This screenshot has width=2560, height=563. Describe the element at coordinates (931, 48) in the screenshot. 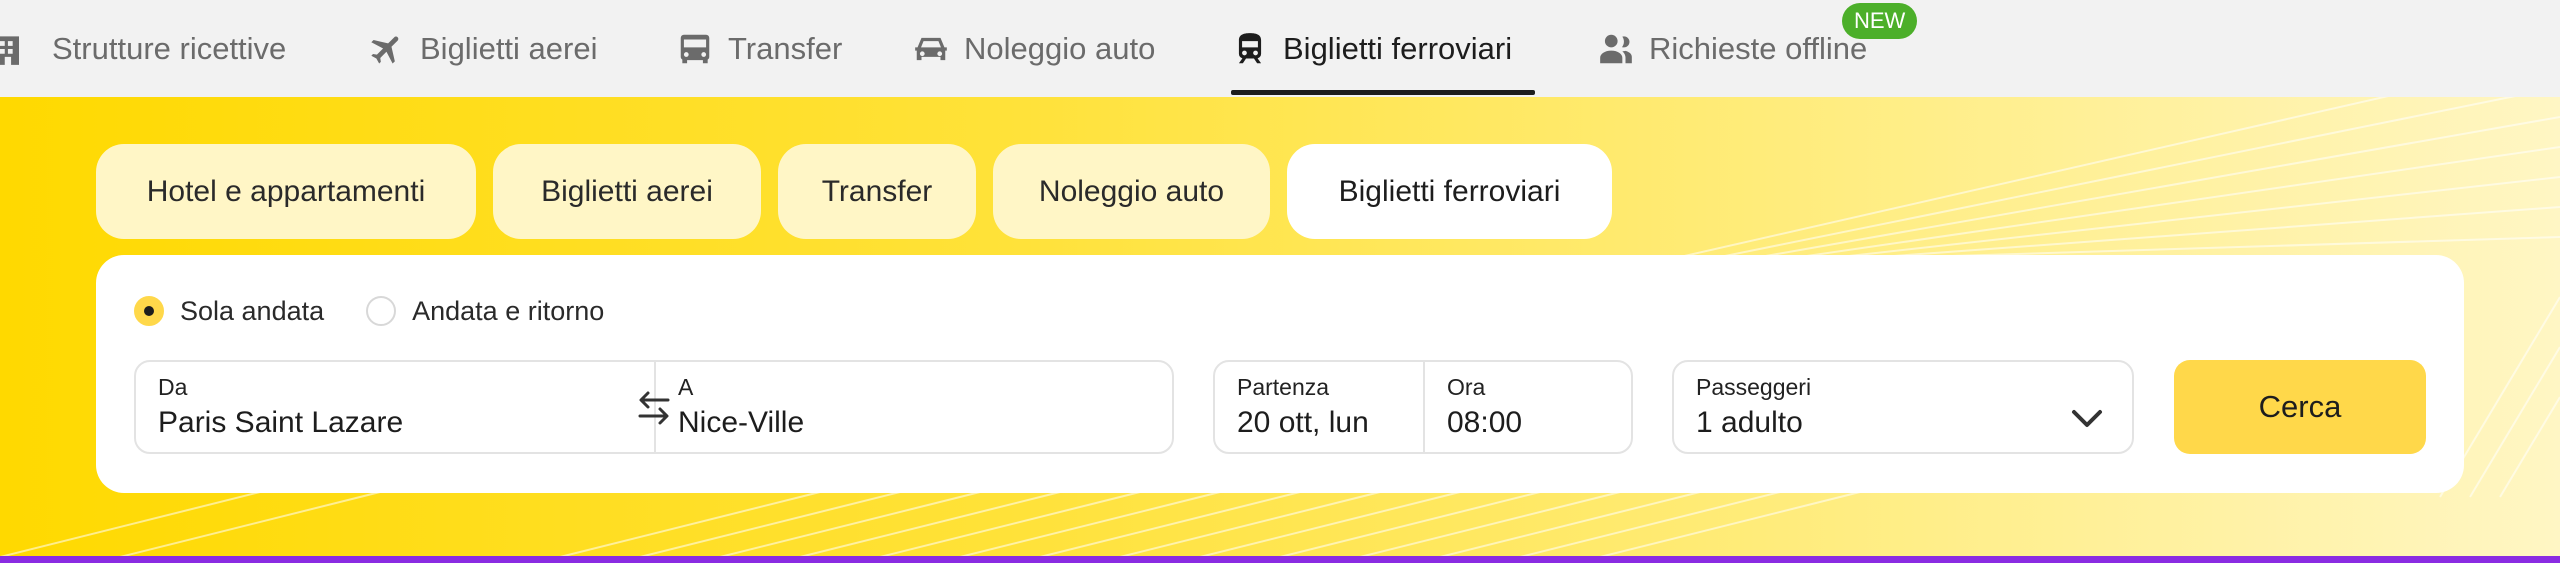

I see `car-icon` at that location.